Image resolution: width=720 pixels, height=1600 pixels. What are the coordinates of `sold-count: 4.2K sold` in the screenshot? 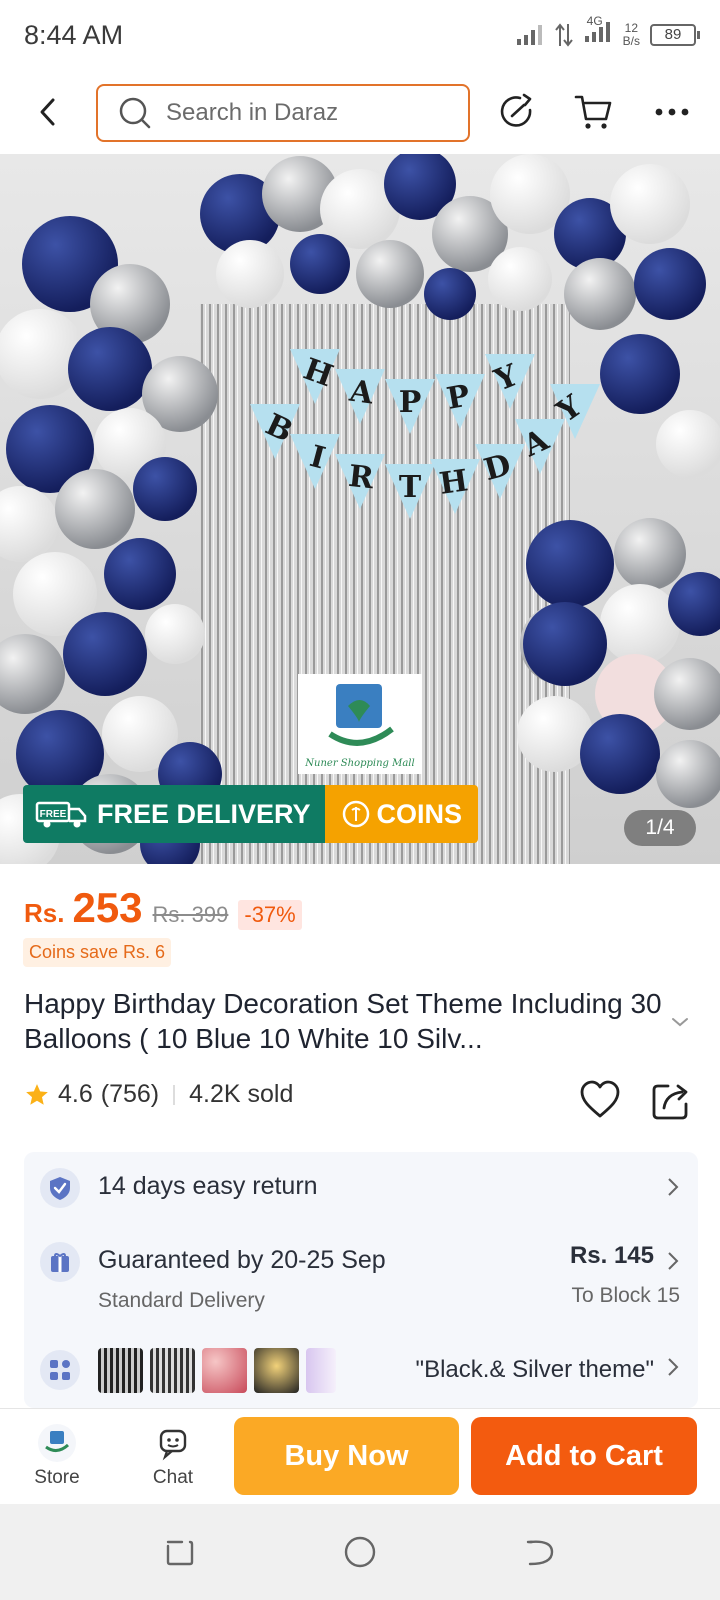 It's located at (241, 1094).